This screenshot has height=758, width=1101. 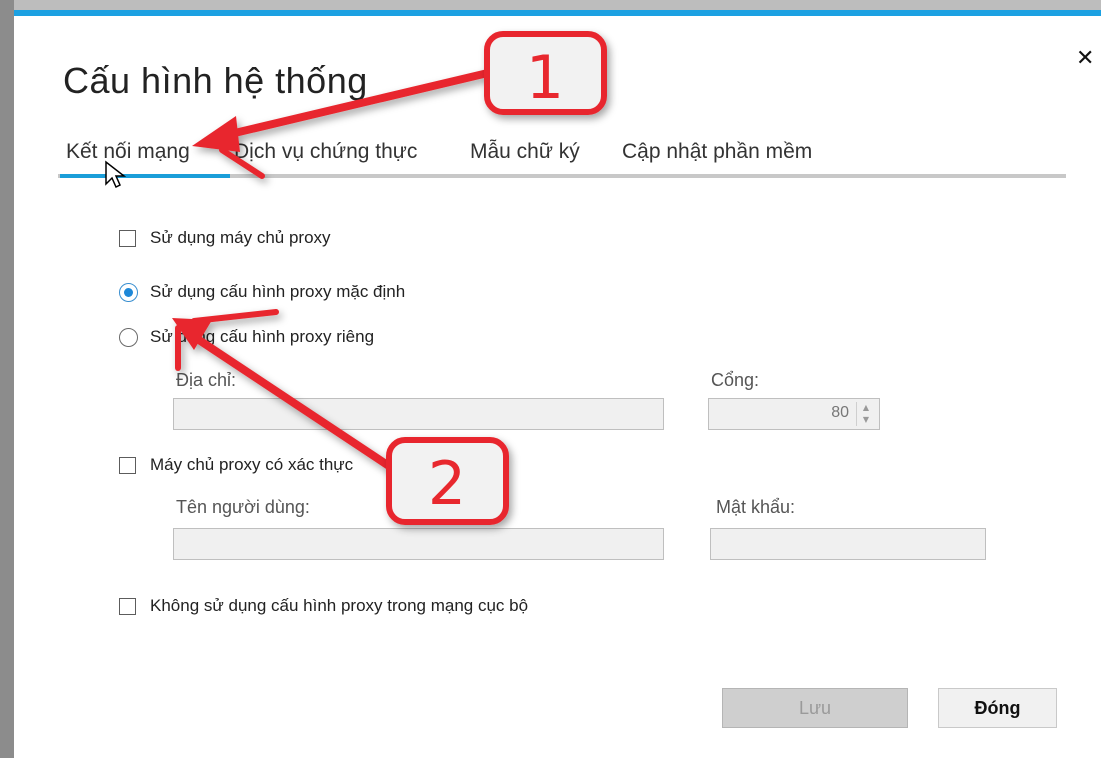 What do you see at coordinates (418, 414) in the screenshot?
I see `address-input` at bounding box center [418, 414].